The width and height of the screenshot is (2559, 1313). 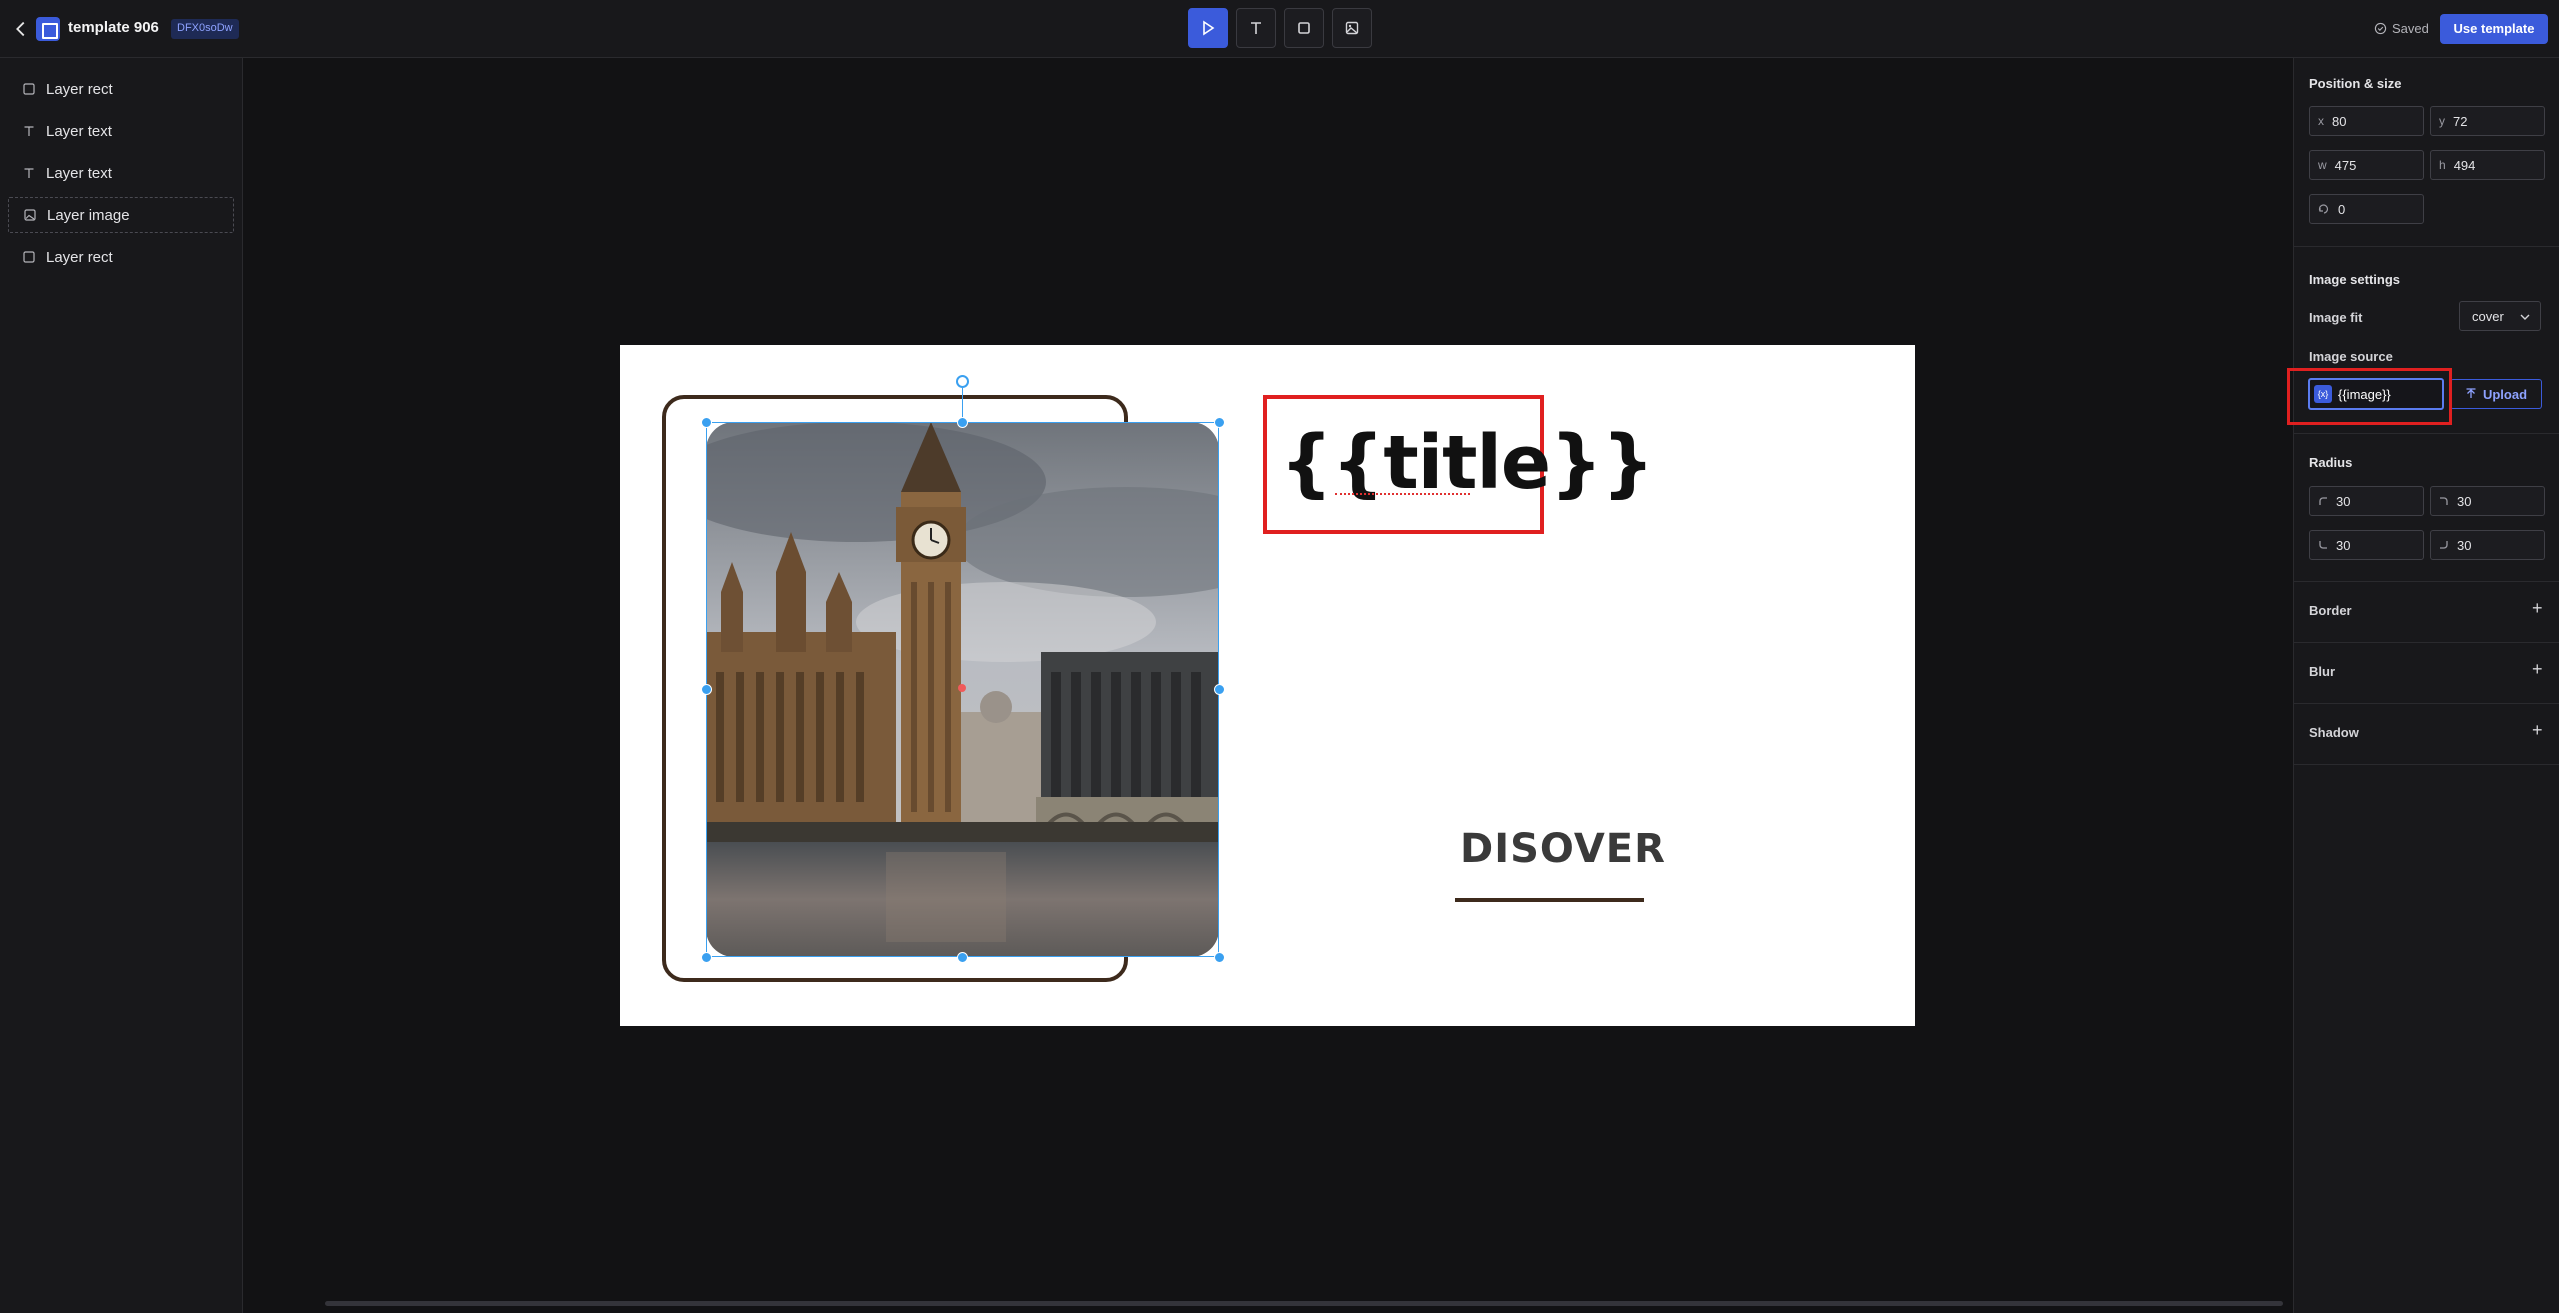 What do you see at coordinates (2366, 545) in the screenshot?
I see `radius-bottom-left-field: 30` at bounding box center [2366, 545].